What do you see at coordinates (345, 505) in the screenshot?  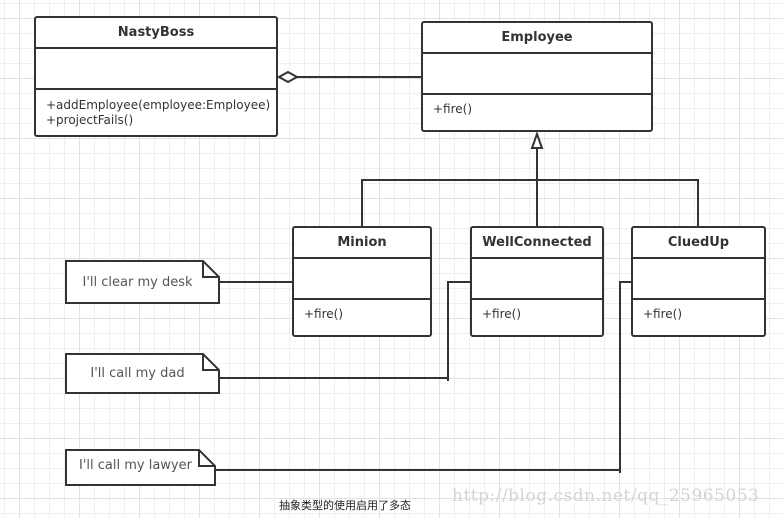 I see `diagram-caption: 抽象类型的使用启用了多态` at bounding box center [345, 505].